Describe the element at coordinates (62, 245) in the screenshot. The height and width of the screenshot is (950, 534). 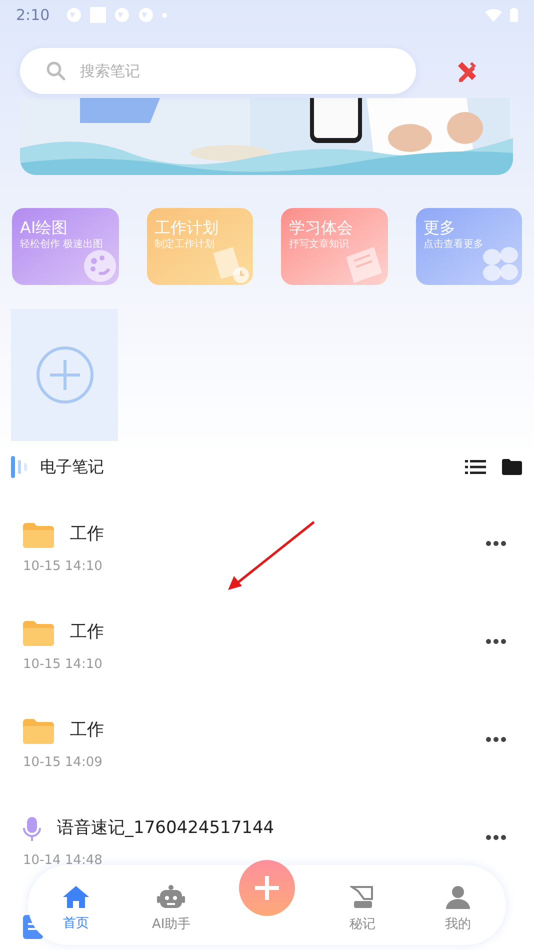
I see `shortcut-subtitle: 轻松创作 极速出图` at that location.